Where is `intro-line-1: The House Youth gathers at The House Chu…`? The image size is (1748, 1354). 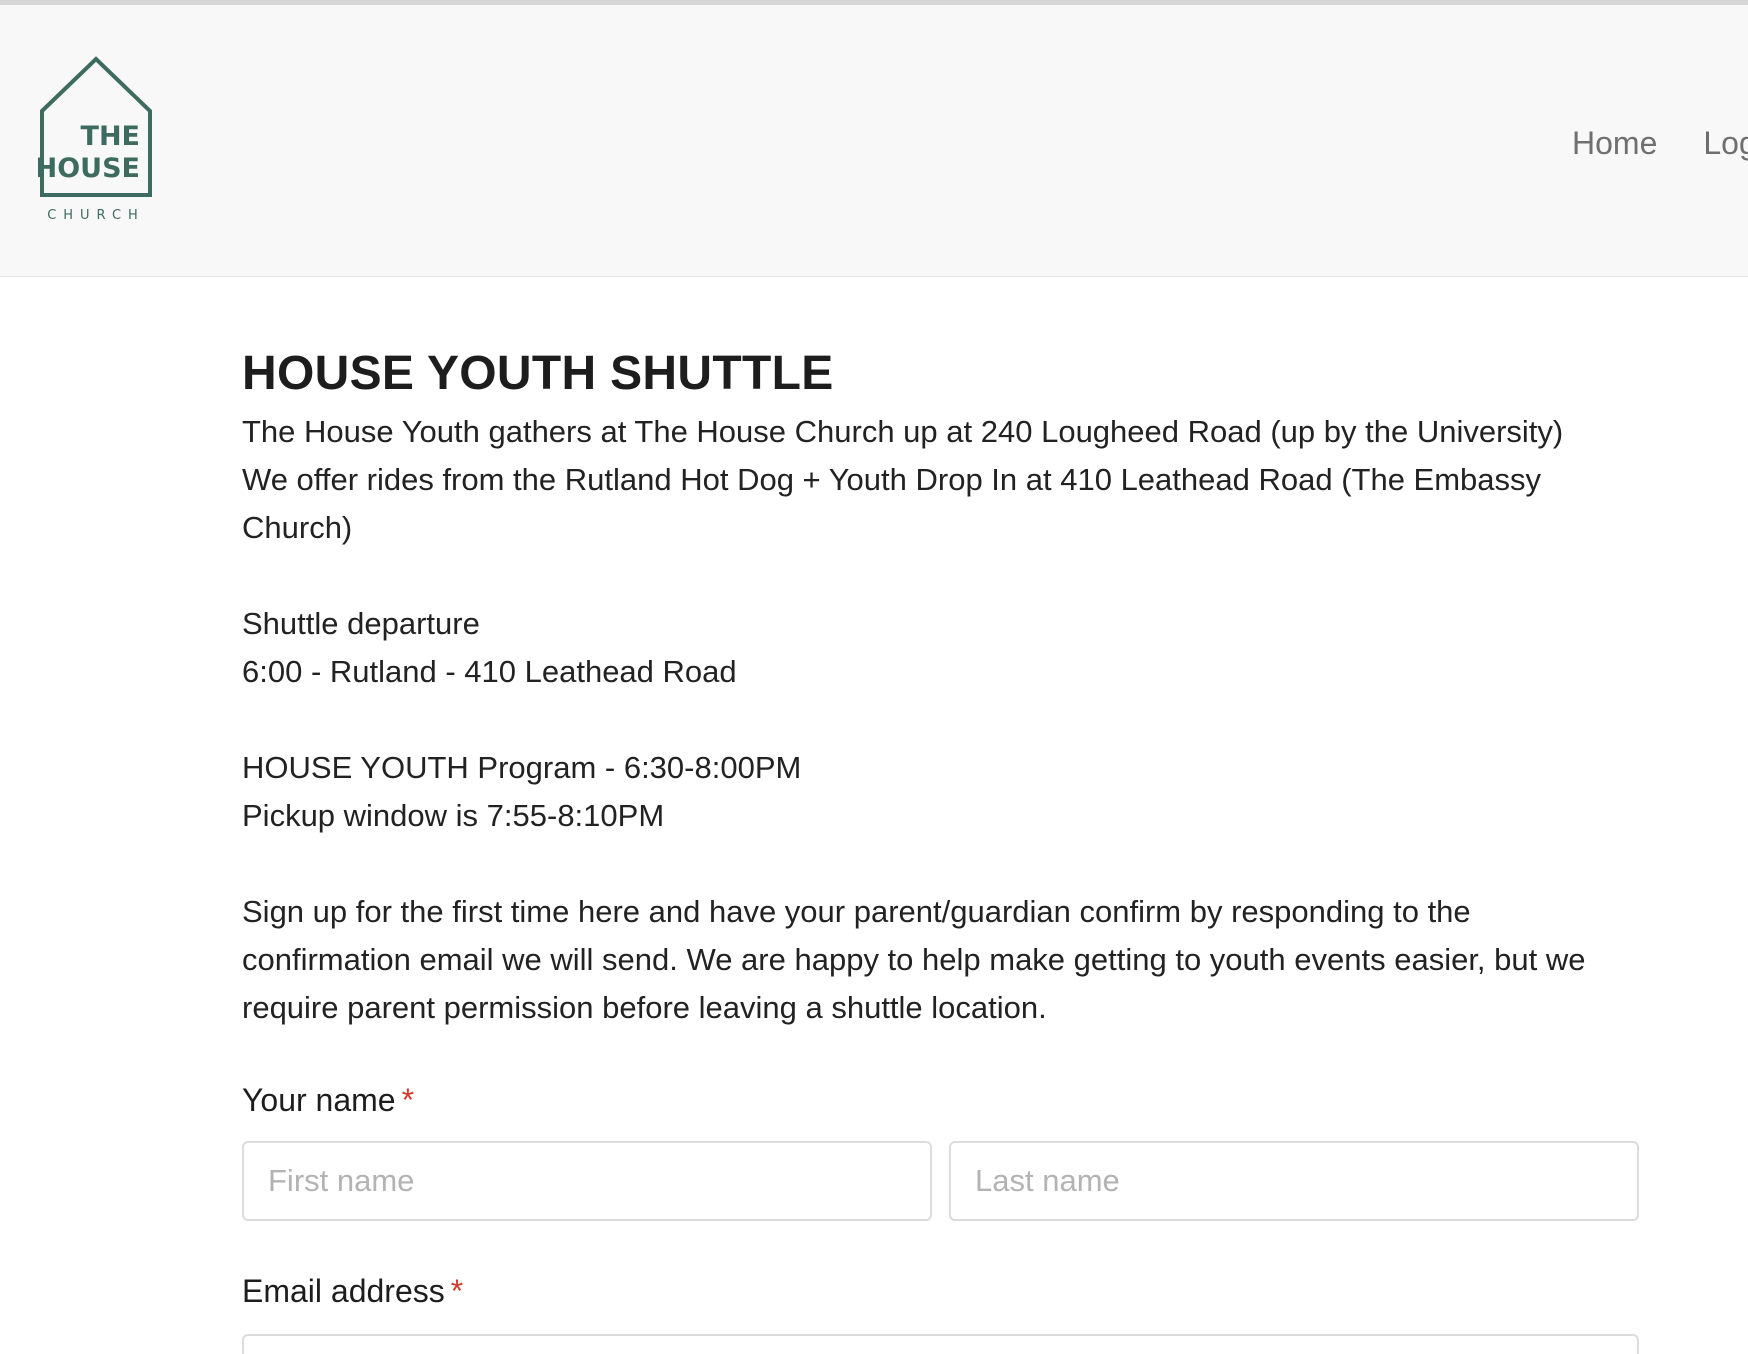 intro-line-1: The House Youth gathers at The House Chu… is located at coordinates (903, 431).